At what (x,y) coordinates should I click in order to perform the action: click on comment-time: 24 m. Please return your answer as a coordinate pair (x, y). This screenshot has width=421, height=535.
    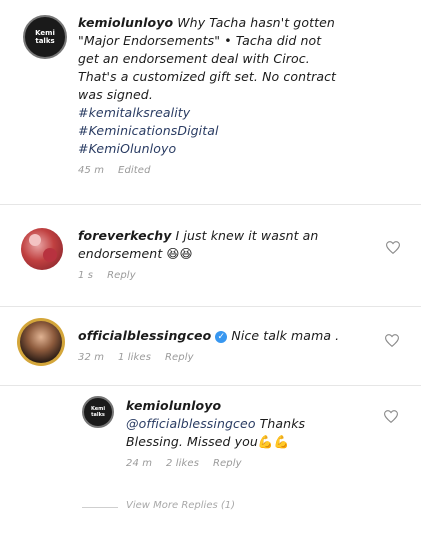
    Looking at the image, I should click on (139, 463).